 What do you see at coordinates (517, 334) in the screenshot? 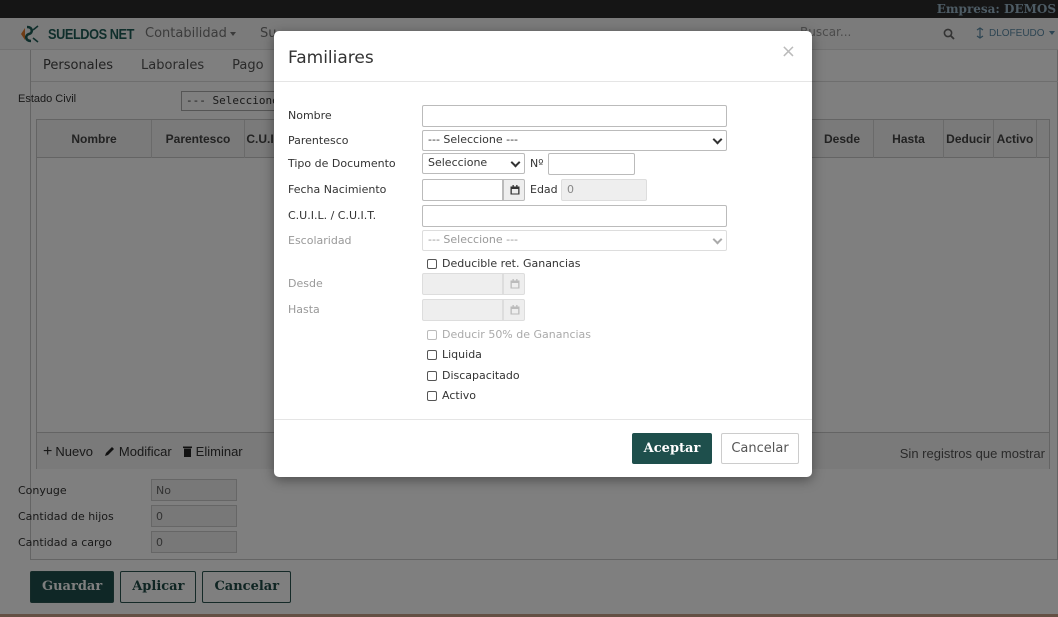
I see `deducir-50-label: Deducir 50% de Ganancias` at bounding box center [517, 334].